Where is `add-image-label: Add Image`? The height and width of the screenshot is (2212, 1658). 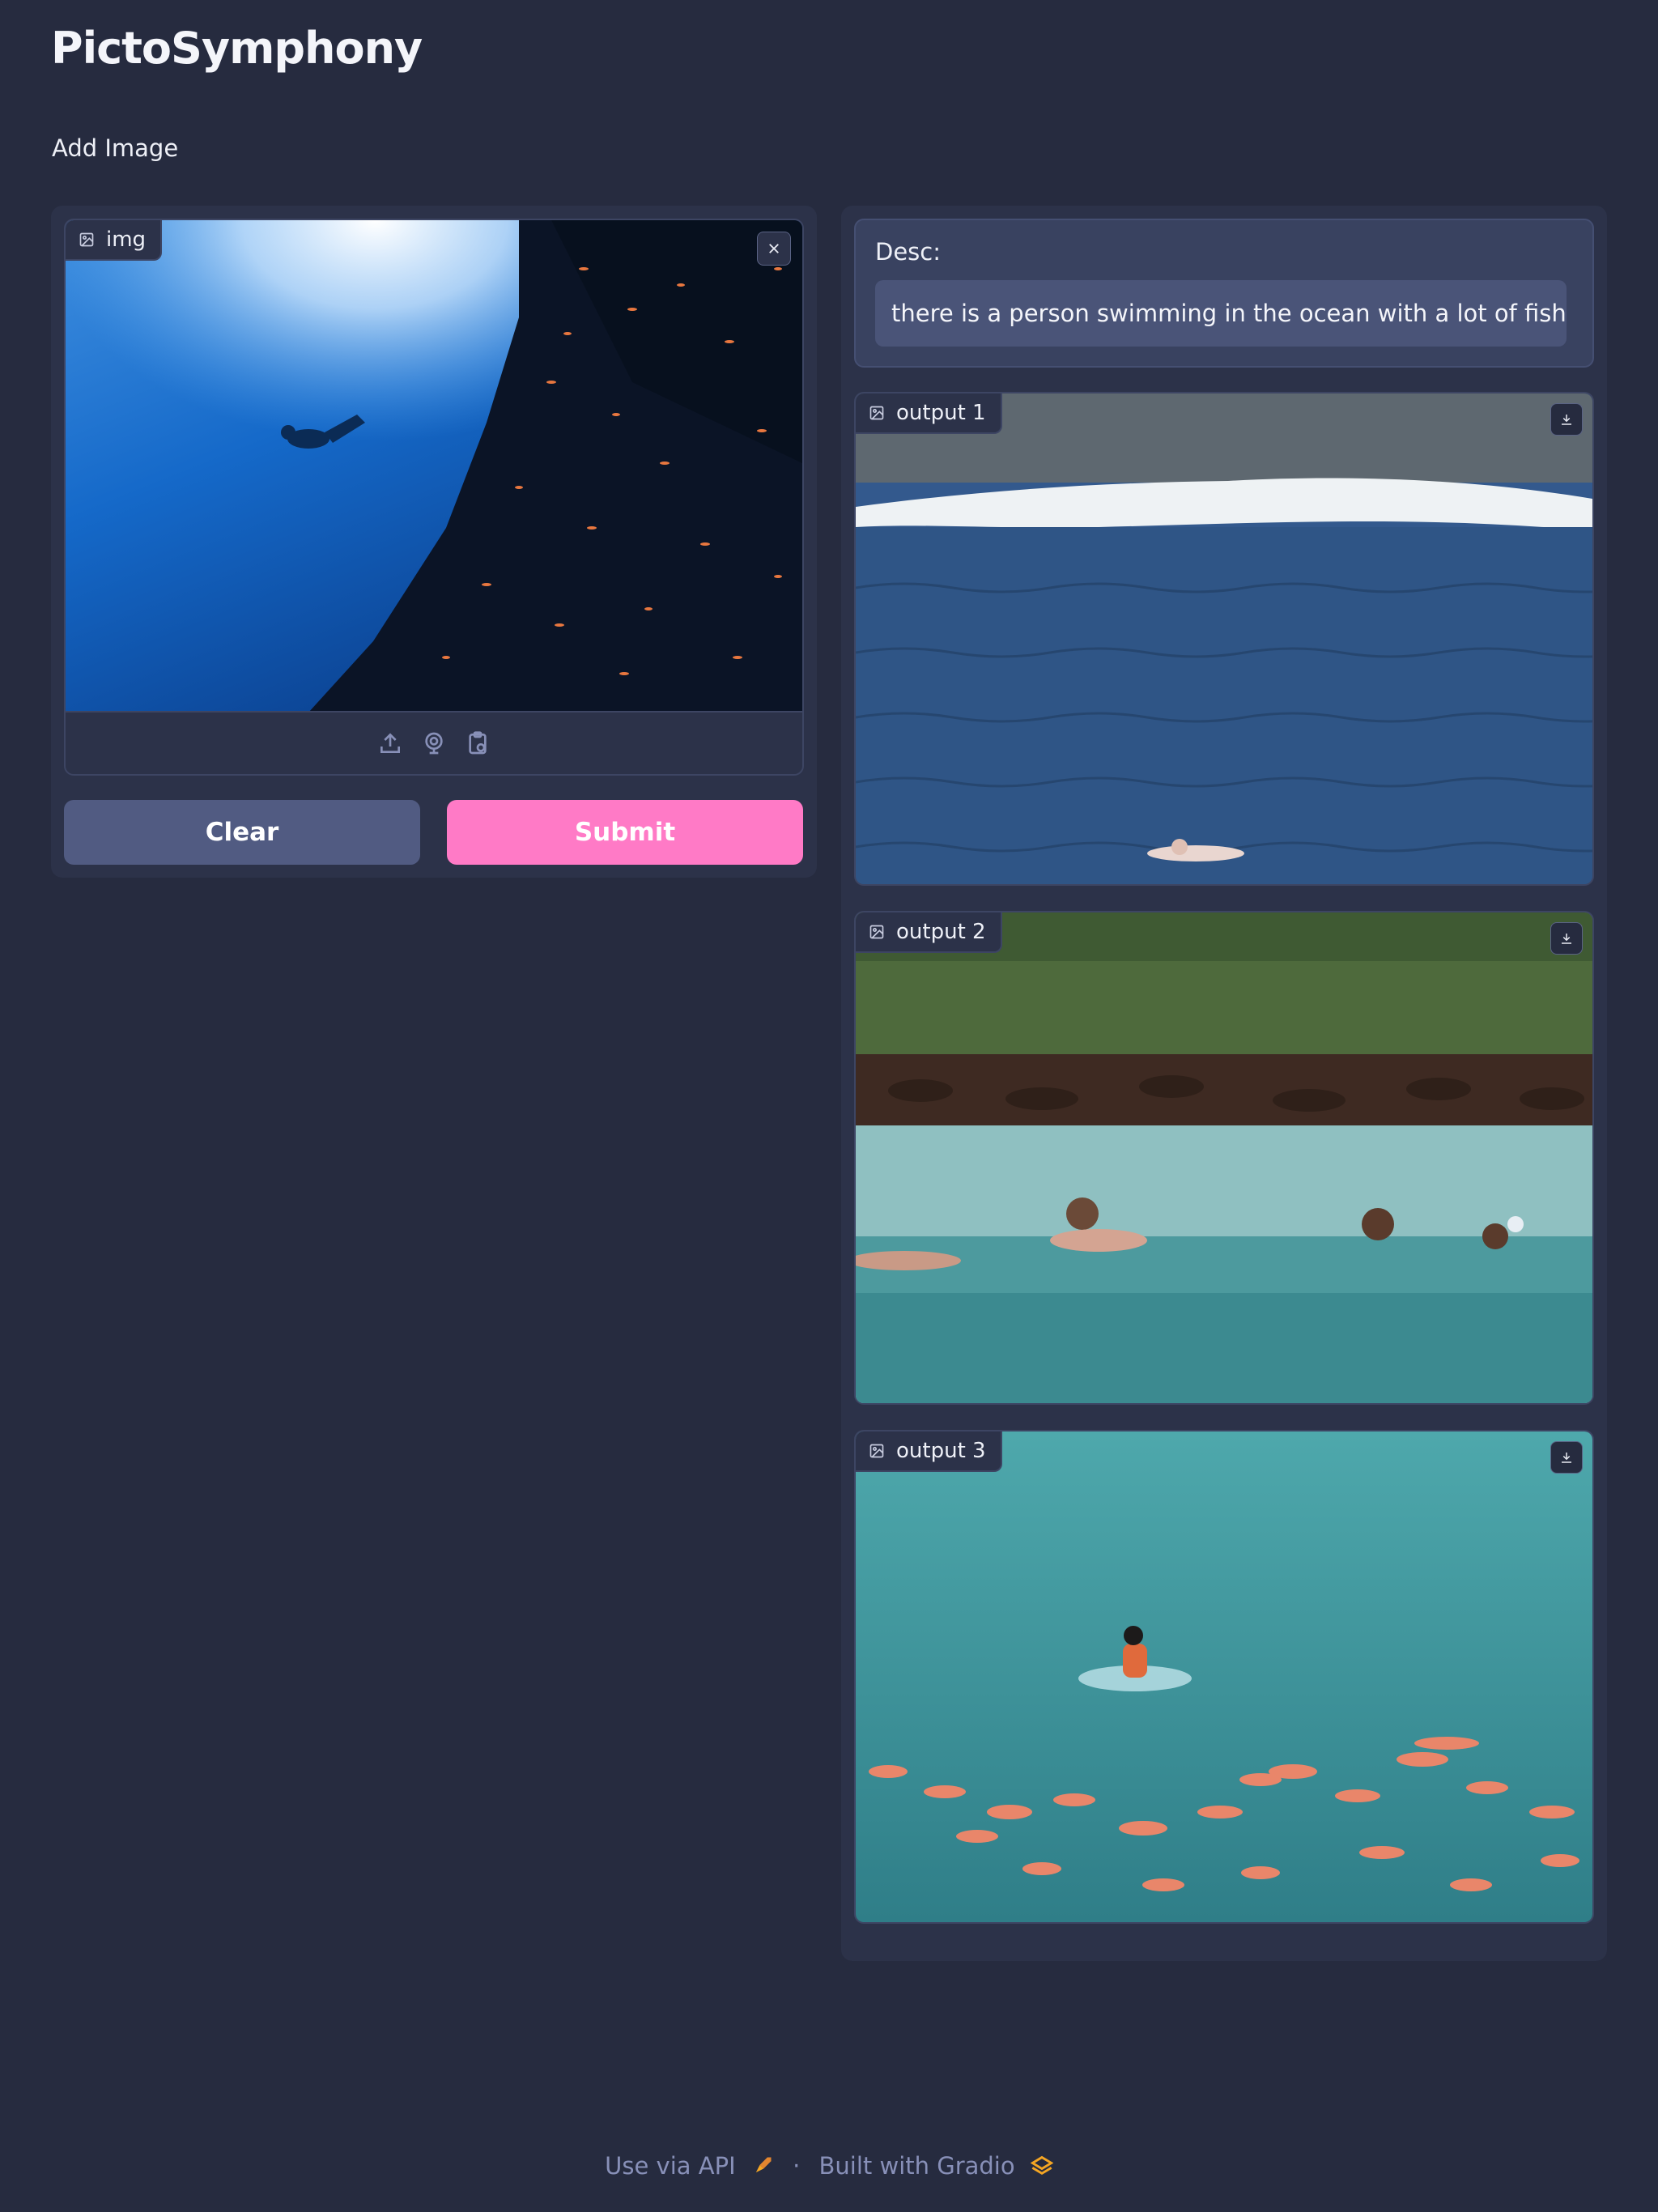
add-image-label: Add Image is located at coordinates (115, 148).